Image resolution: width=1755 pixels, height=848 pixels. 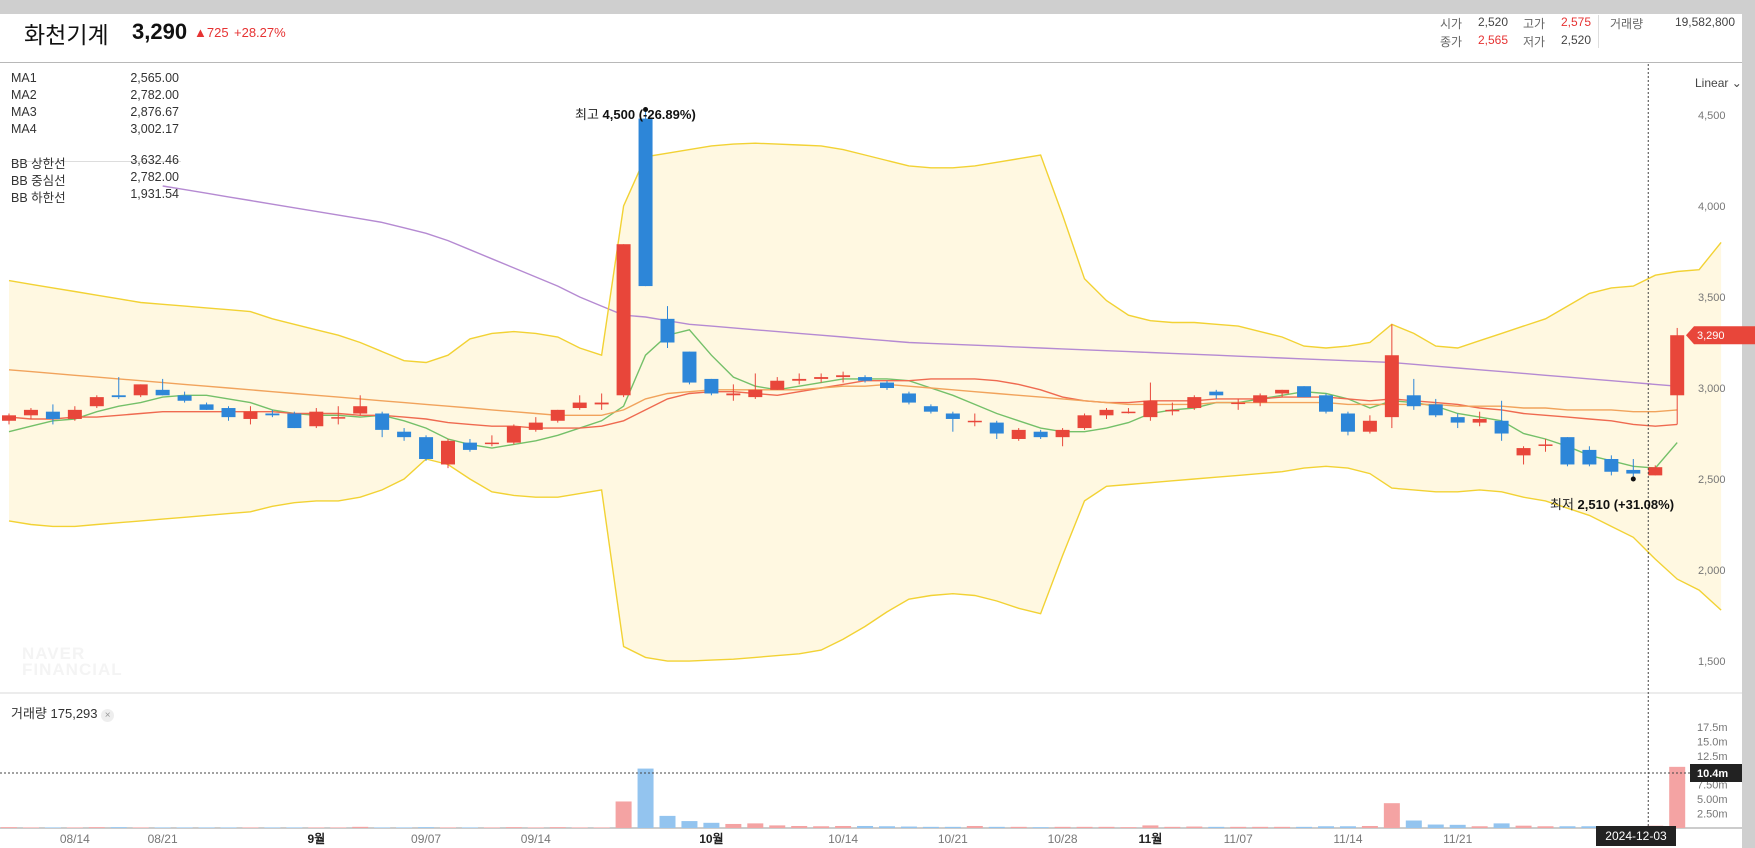 I want to click on x-axis-tick-label: 09/07, so click(x=426, y=839).